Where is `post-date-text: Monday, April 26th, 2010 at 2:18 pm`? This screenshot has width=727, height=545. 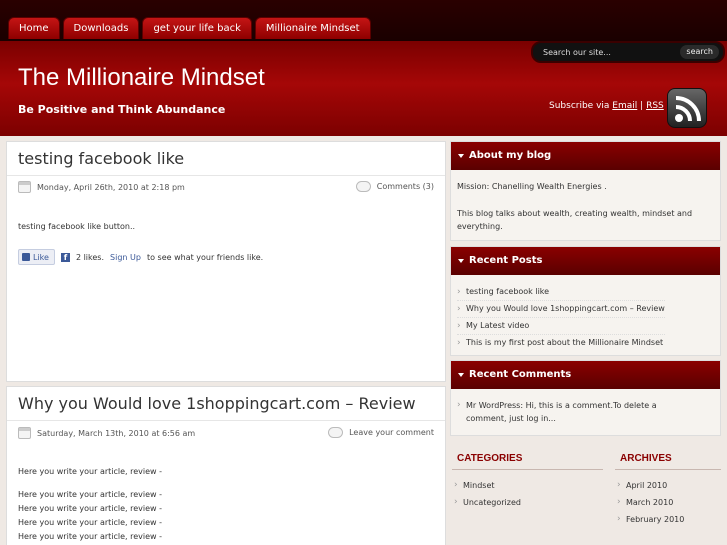
post-date-text: Monday, April 26th, 2010 at 2:18 pm is located at coordinates (111, 187).